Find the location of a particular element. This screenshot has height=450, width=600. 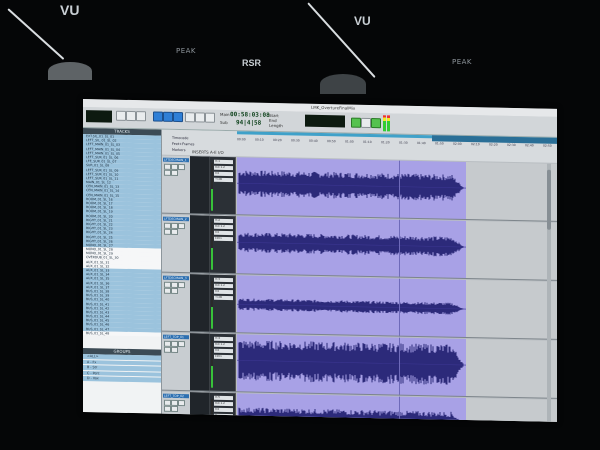

left-vu-needle is located at coordinates (36, 34).